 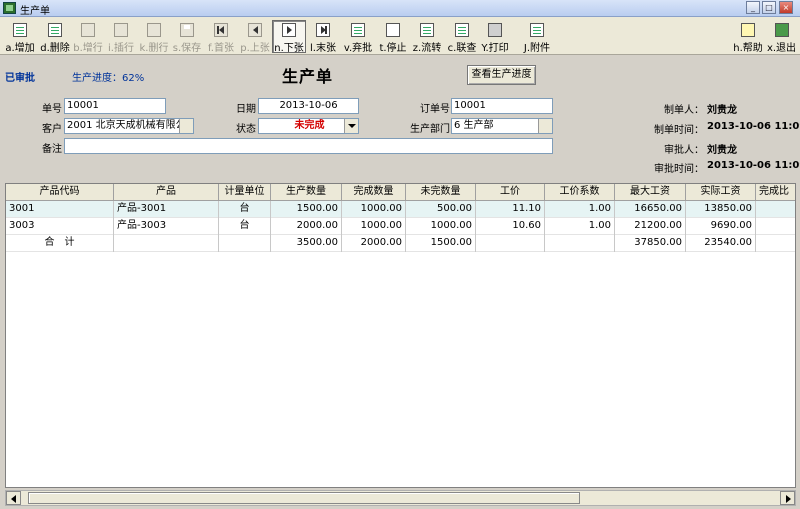 What do you see at coordinates (374, 192) in the screenshot?
I see `col-header: 完成数量` at bounding box center [374, 192].